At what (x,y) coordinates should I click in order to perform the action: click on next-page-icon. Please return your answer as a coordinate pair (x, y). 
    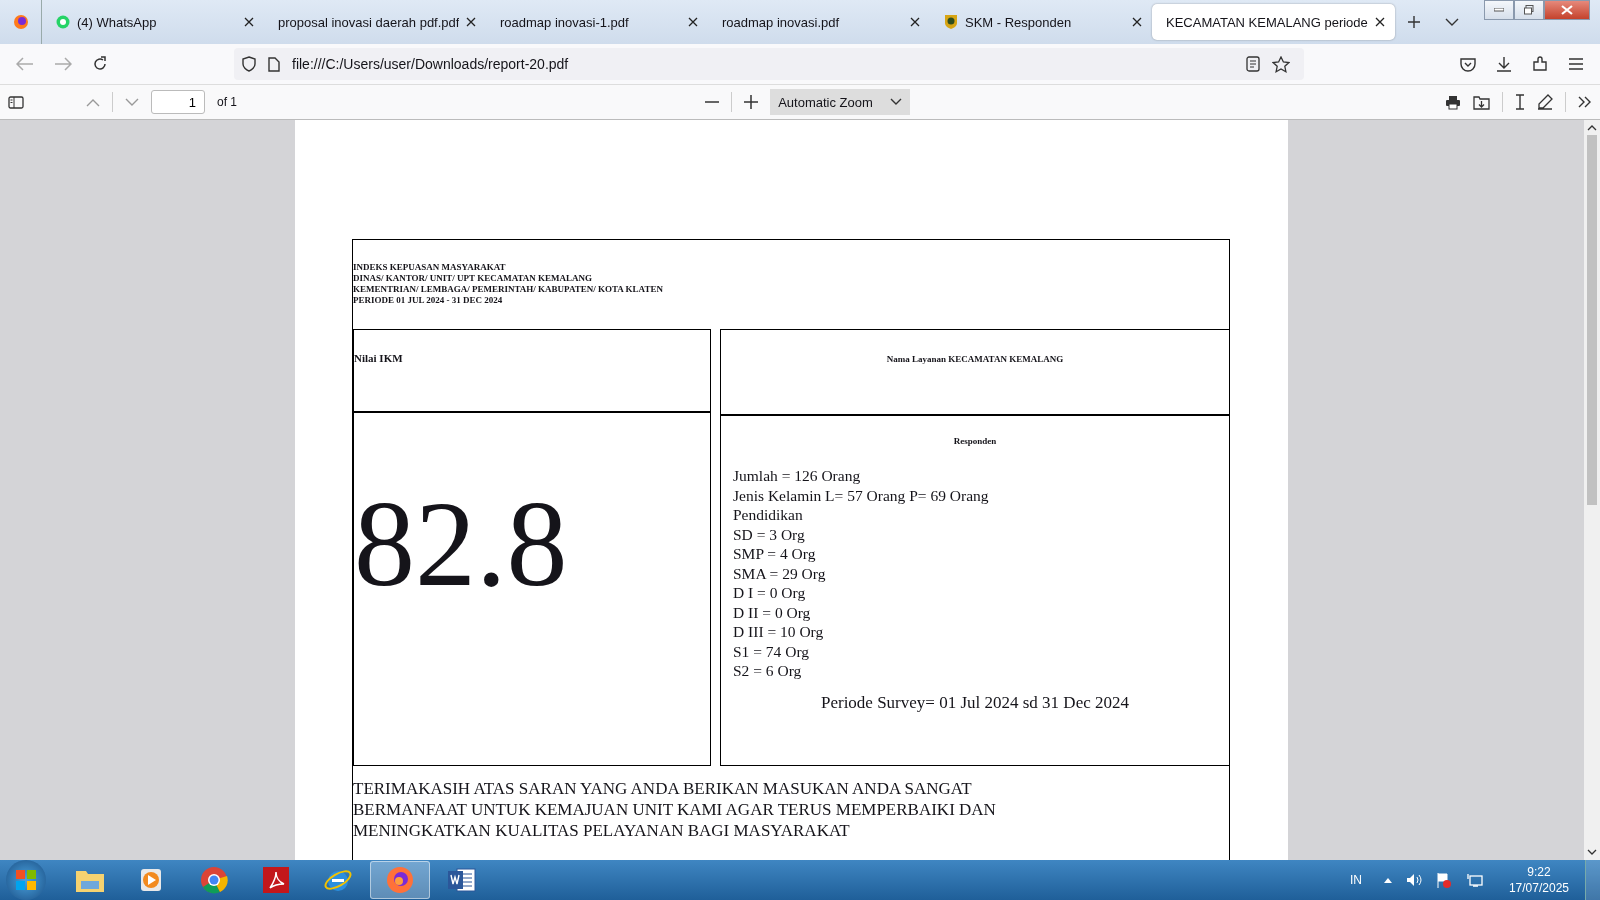
    Looking at the image, I should click on (132, 102).